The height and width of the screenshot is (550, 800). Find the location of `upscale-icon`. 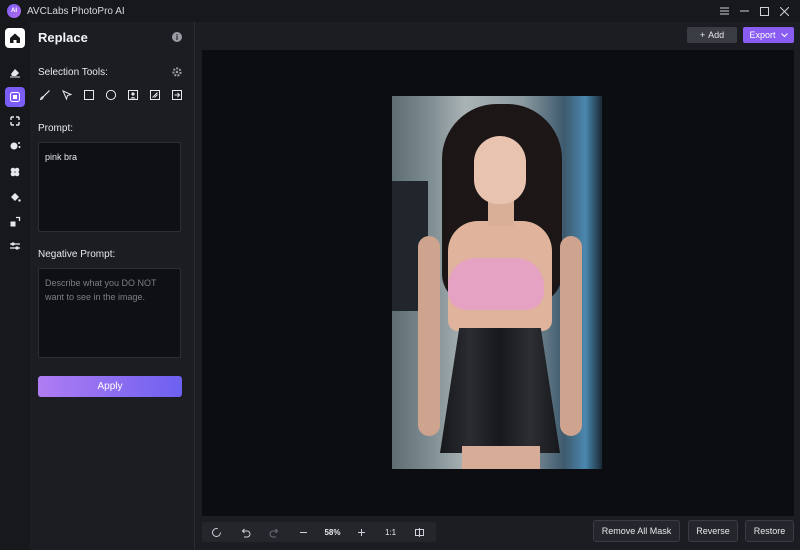

upscale-icon is located at coordinates (15, 121).